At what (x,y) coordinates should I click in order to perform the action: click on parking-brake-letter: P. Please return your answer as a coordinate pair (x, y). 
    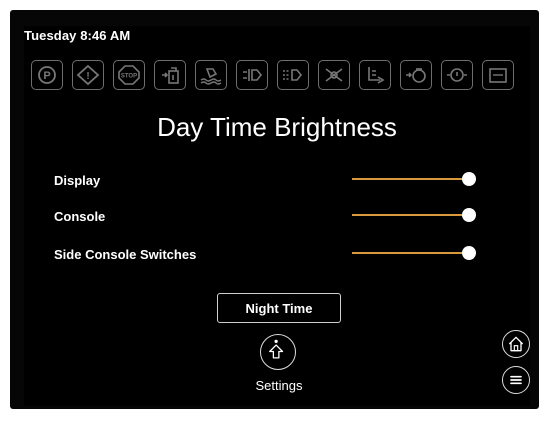
    Looking at the image, I should click on (46, 76).